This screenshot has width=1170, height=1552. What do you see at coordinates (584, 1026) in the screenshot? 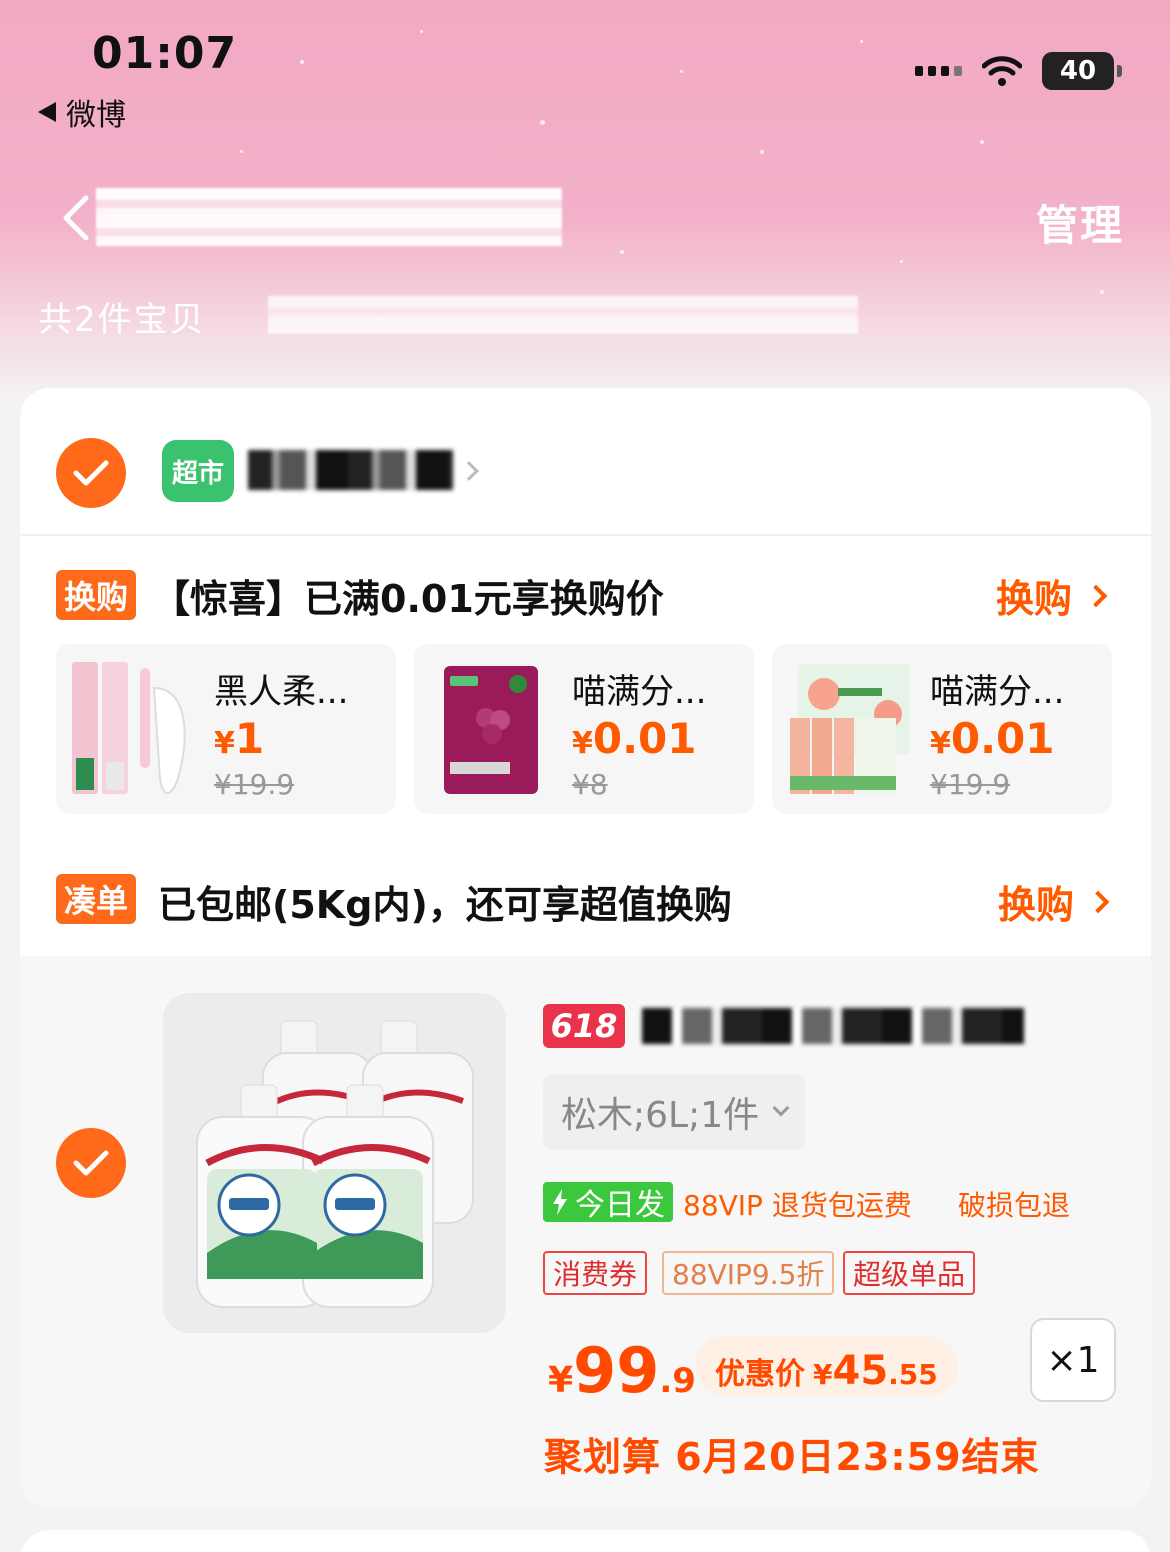
I see `618-badge: 618` at bounding box center [584, 1026].